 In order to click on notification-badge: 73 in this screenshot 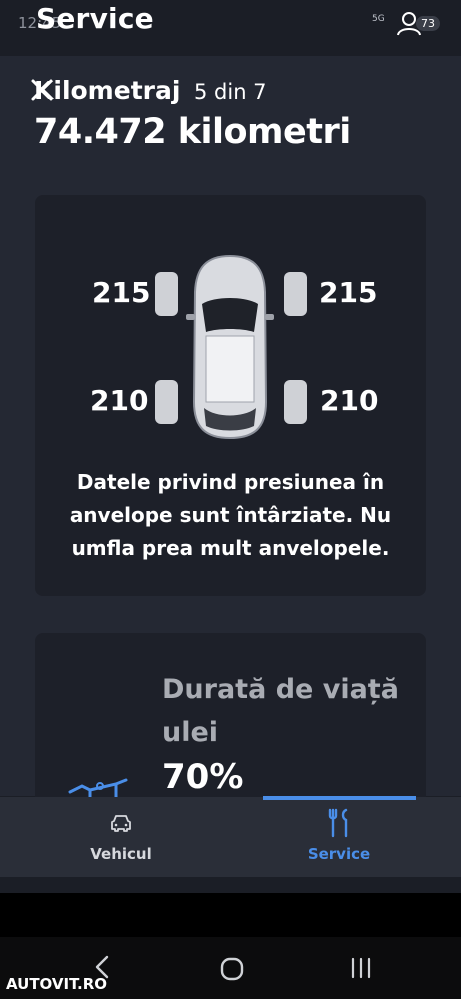, I will do `click(428, 23)`.